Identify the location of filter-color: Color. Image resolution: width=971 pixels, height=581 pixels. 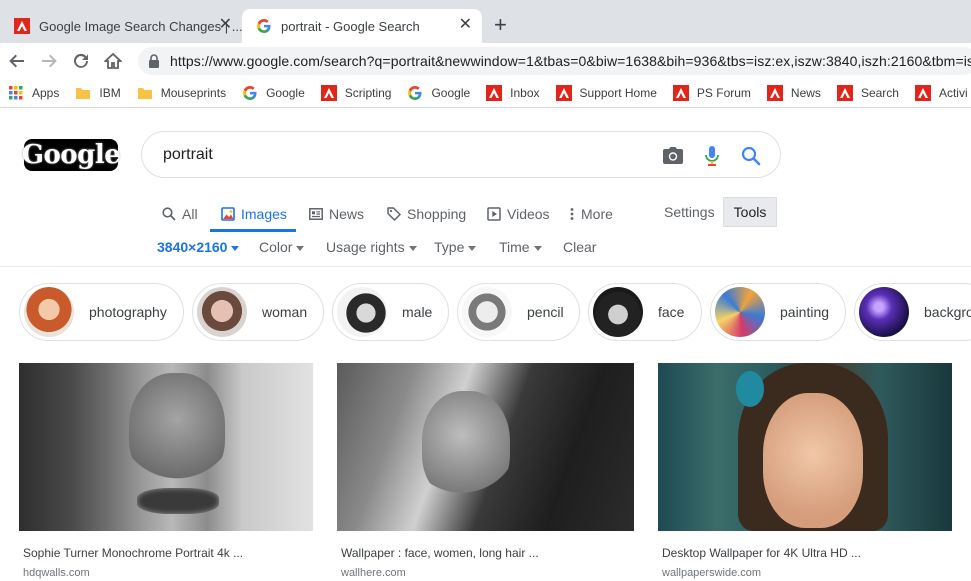
(282, 247).